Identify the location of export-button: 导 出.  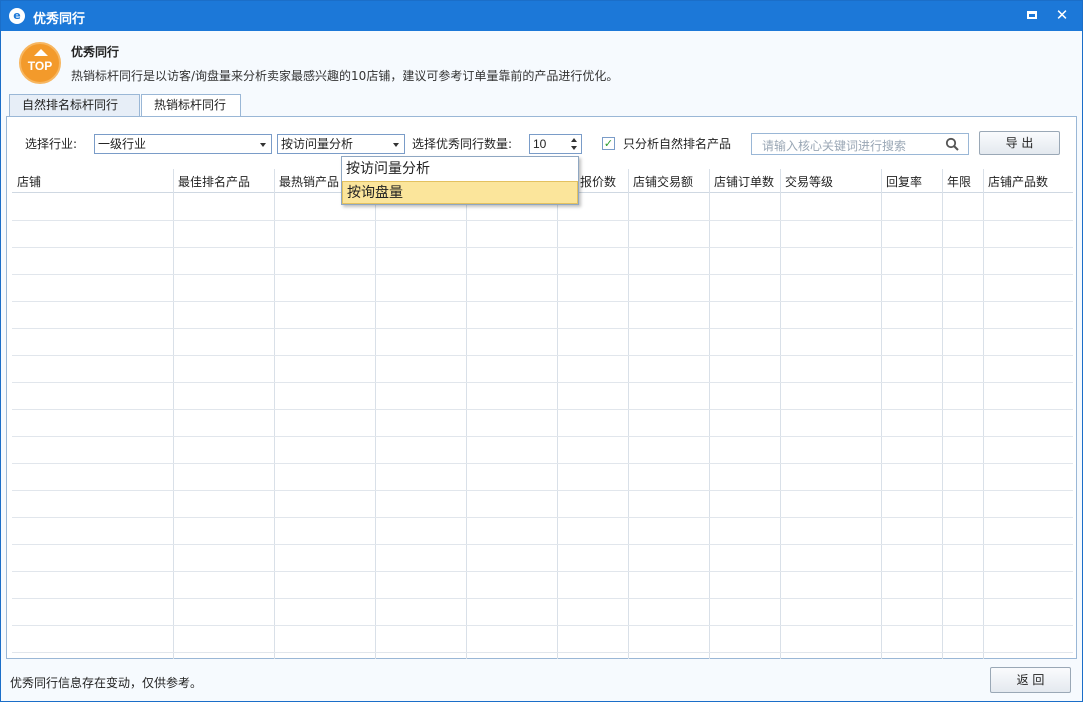
(1019, 143).